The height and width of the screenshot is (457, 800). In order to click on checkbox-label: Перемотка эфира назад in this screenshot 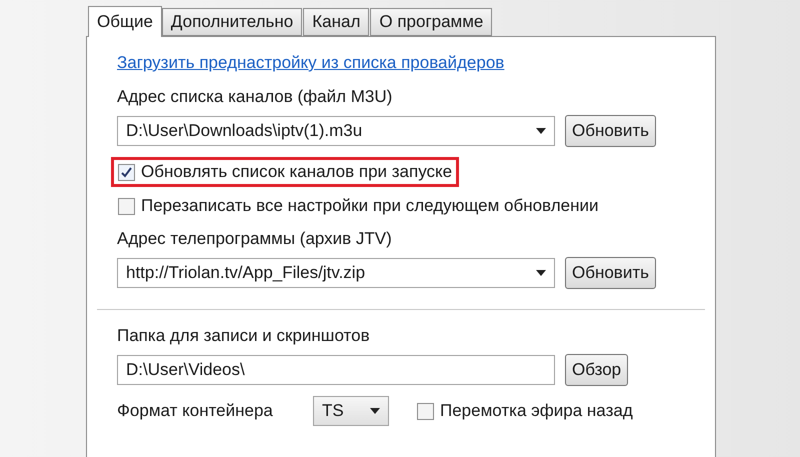, I will do `click(536, 411)`.